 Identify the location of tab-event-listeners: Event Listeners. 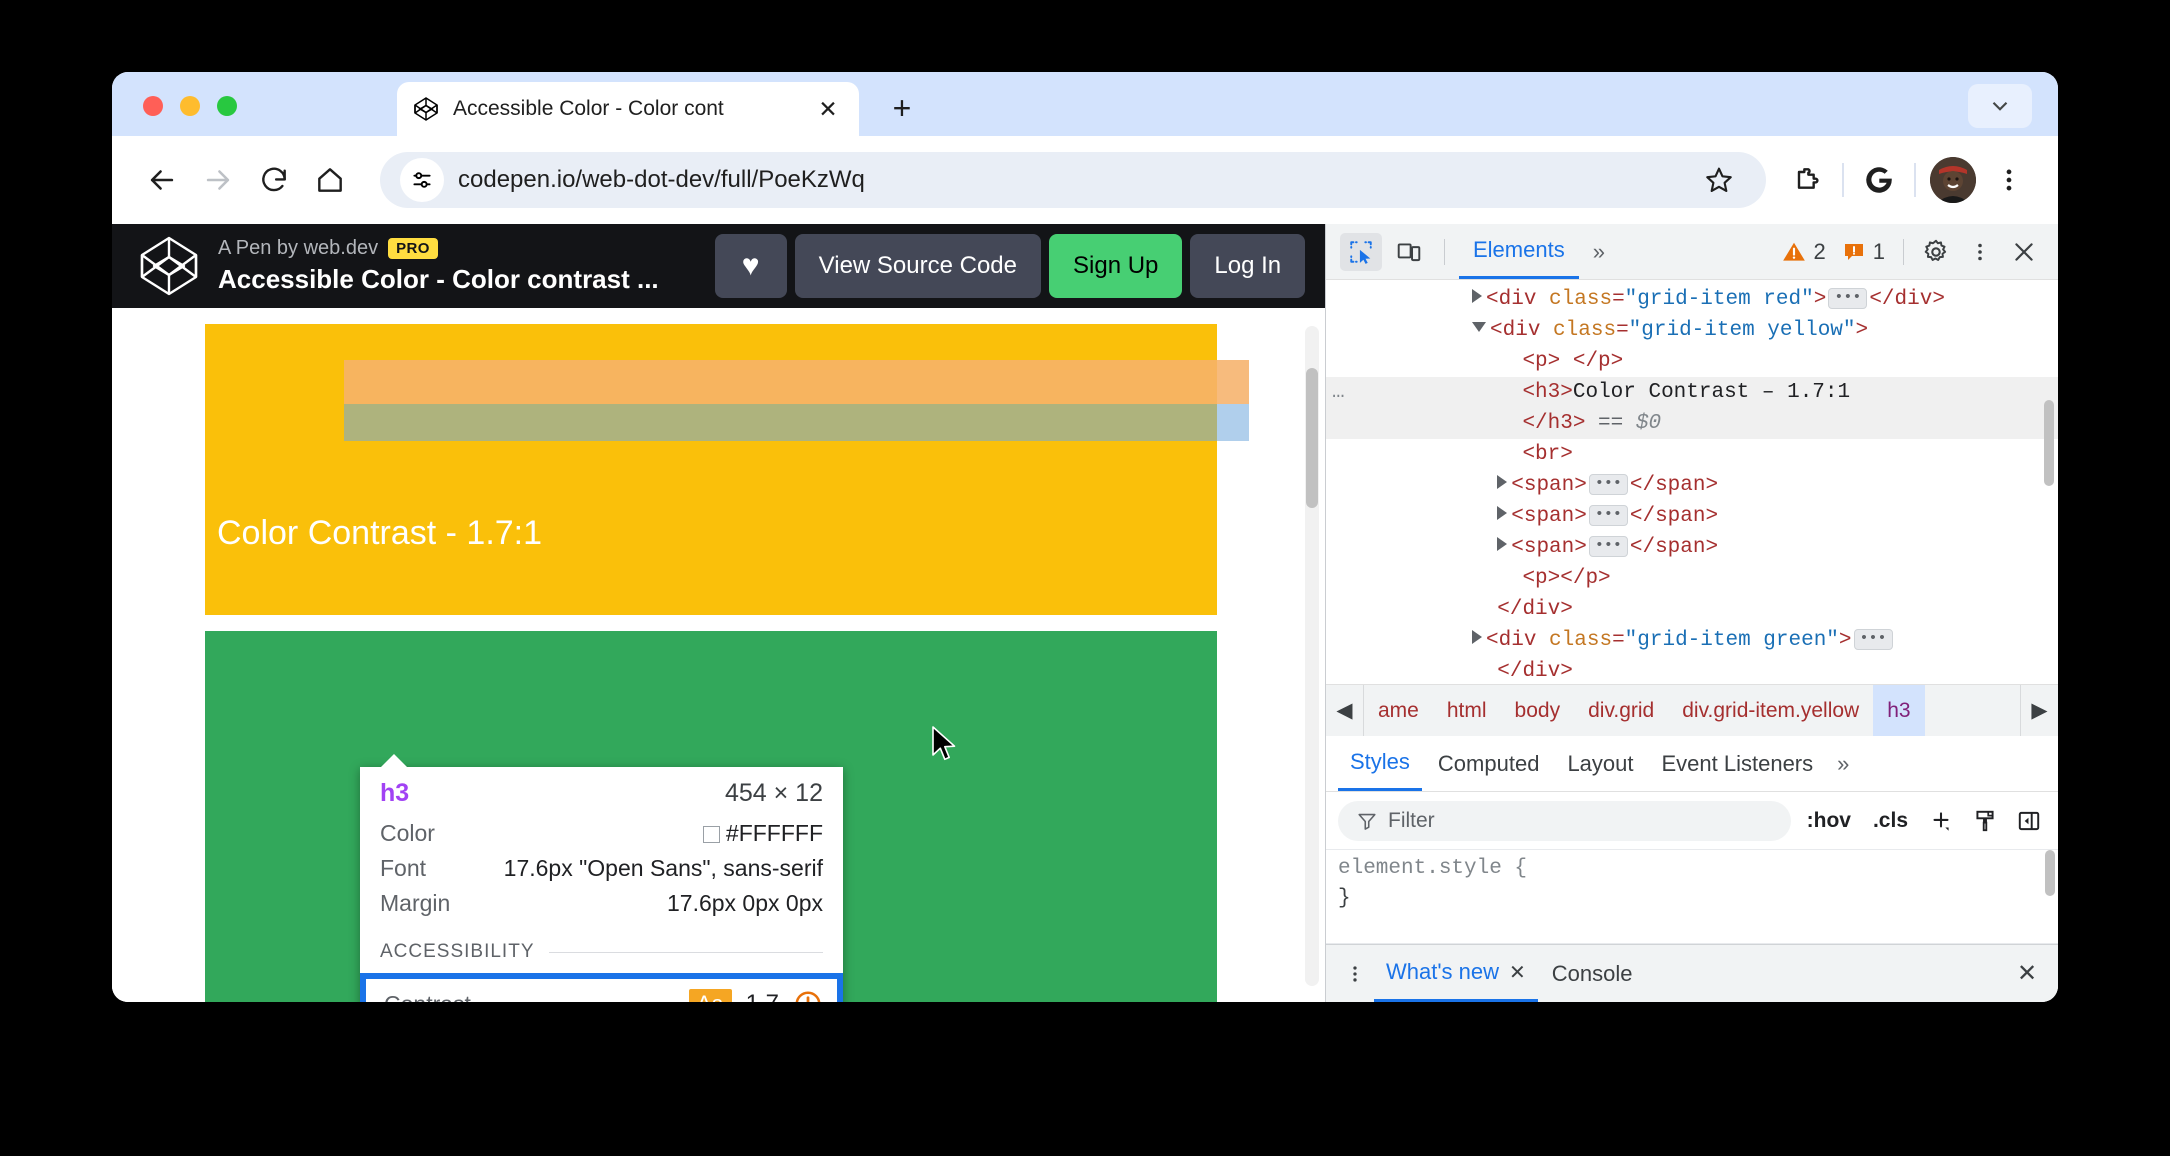
(1738, 763).